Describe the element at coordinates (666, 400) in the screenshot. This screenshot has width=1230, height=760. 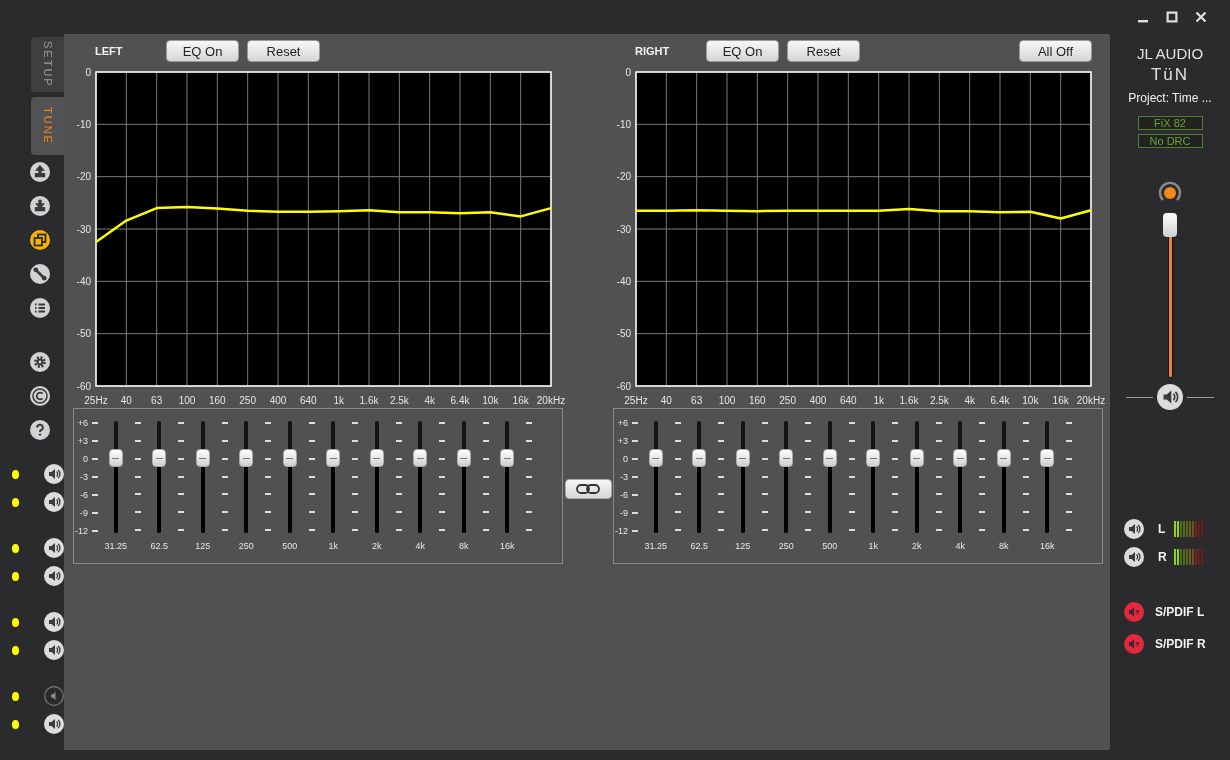
I see `x-axis-label: 40` at that location.